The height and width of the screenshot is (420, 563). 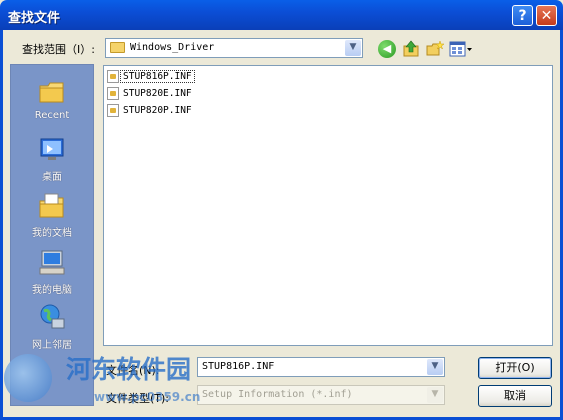 I want to click on file-type-select: Setup Information (*.inf) ▼, so click(x=321, y=395).